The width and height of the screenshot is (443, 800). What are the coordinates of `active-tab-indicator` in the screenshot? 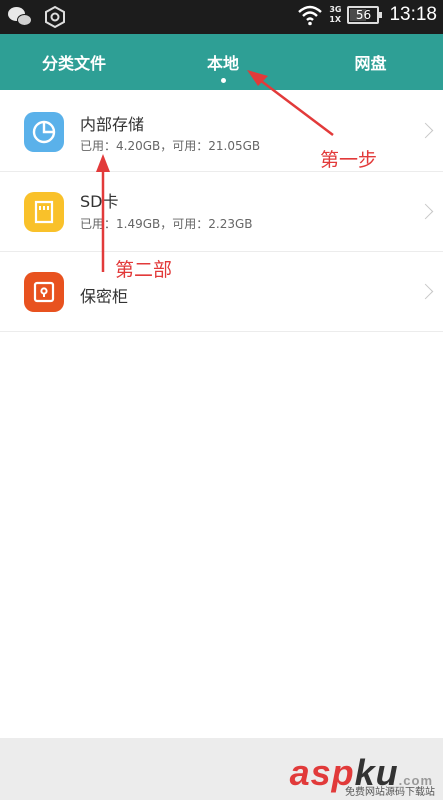 It's located at (223, 80).